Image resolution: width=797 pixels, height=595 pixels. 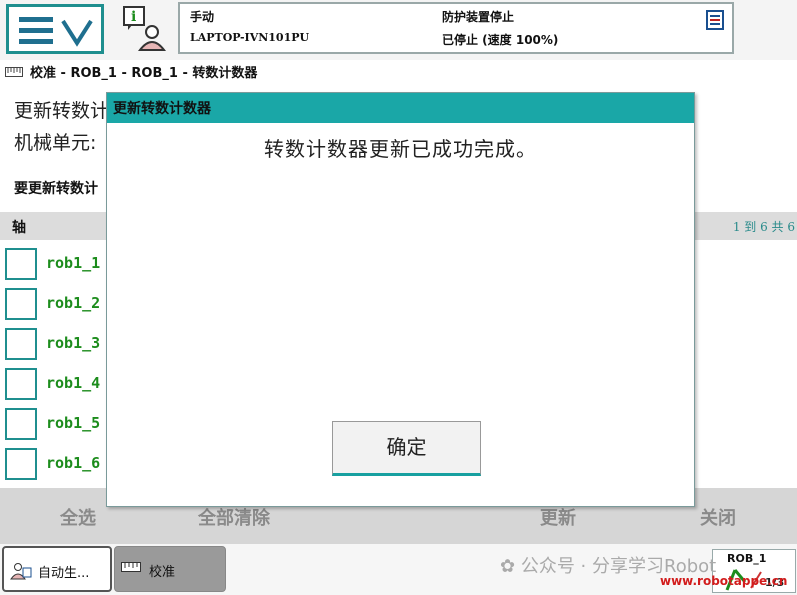 I want to click on status-panel: 手动 LAPTOP-IVN101PU 防护装置停止 已停止 (速度 100%), so click(x=456, y=28).